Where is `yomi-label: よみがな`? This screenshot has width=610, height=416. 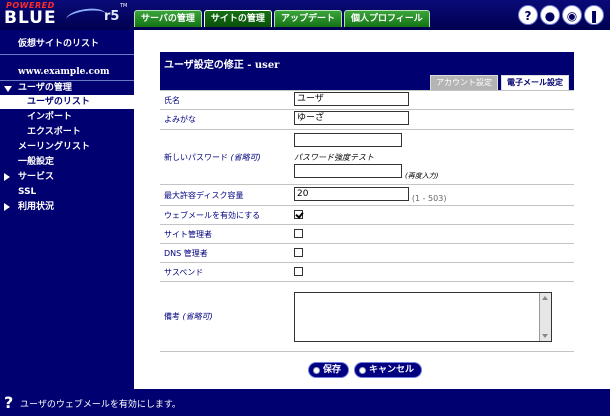 yomi-label: よみがな is located at coordinates (225, 119).